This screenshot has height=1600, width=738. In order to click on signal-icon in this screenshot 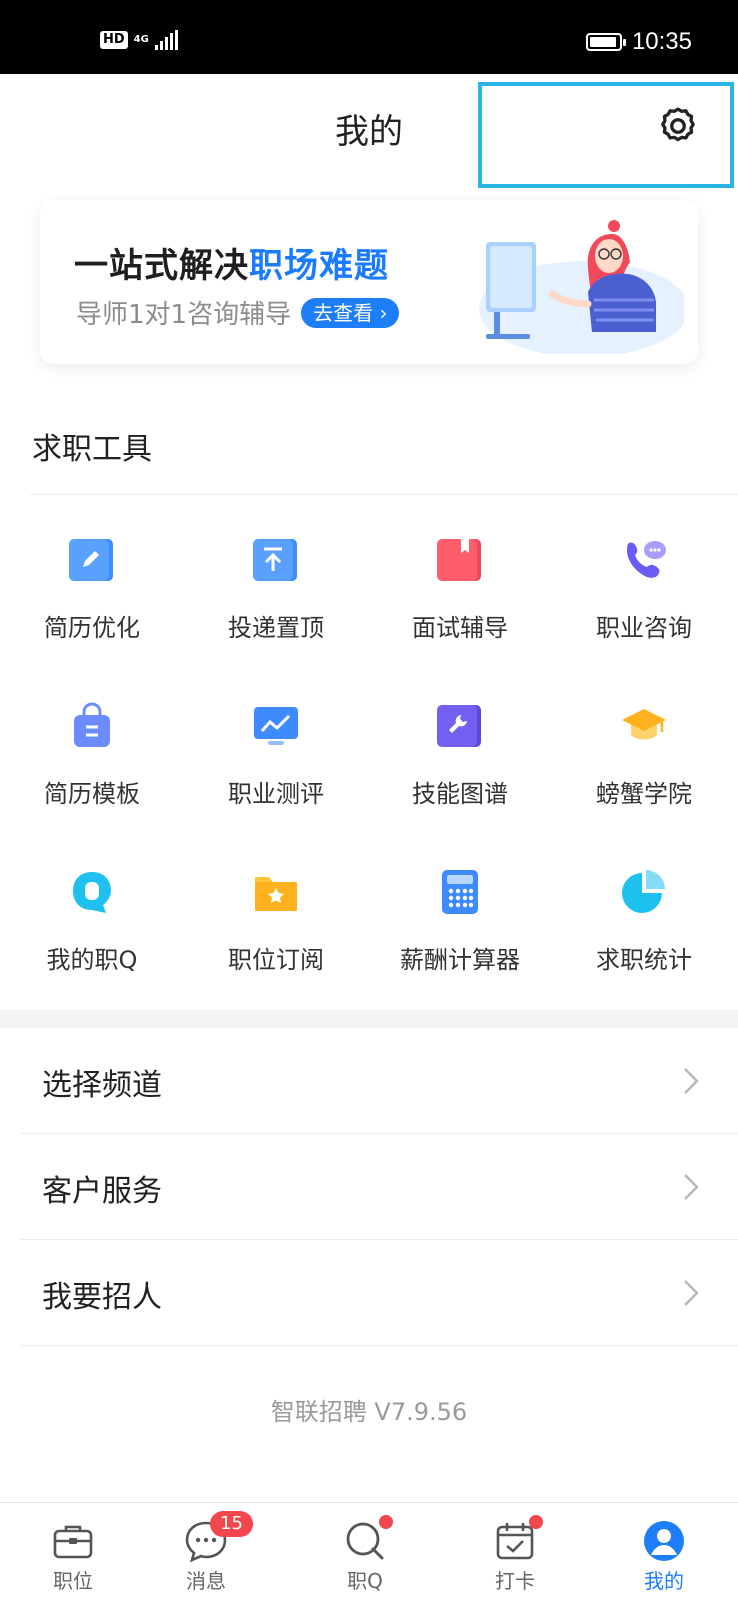, I will do `click(166, 40)`.